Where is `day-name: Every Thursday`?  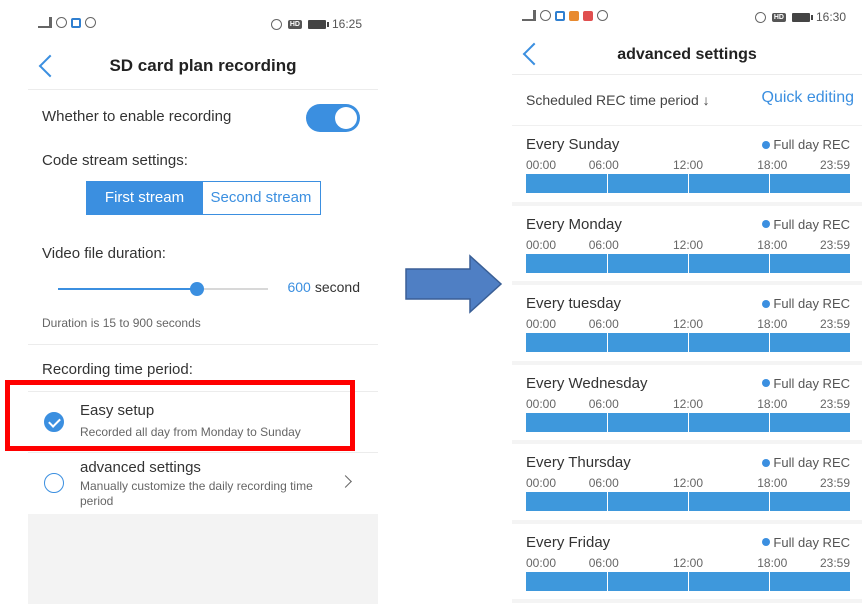 day-name: Every Thursday is located at coordinates (578, 462).